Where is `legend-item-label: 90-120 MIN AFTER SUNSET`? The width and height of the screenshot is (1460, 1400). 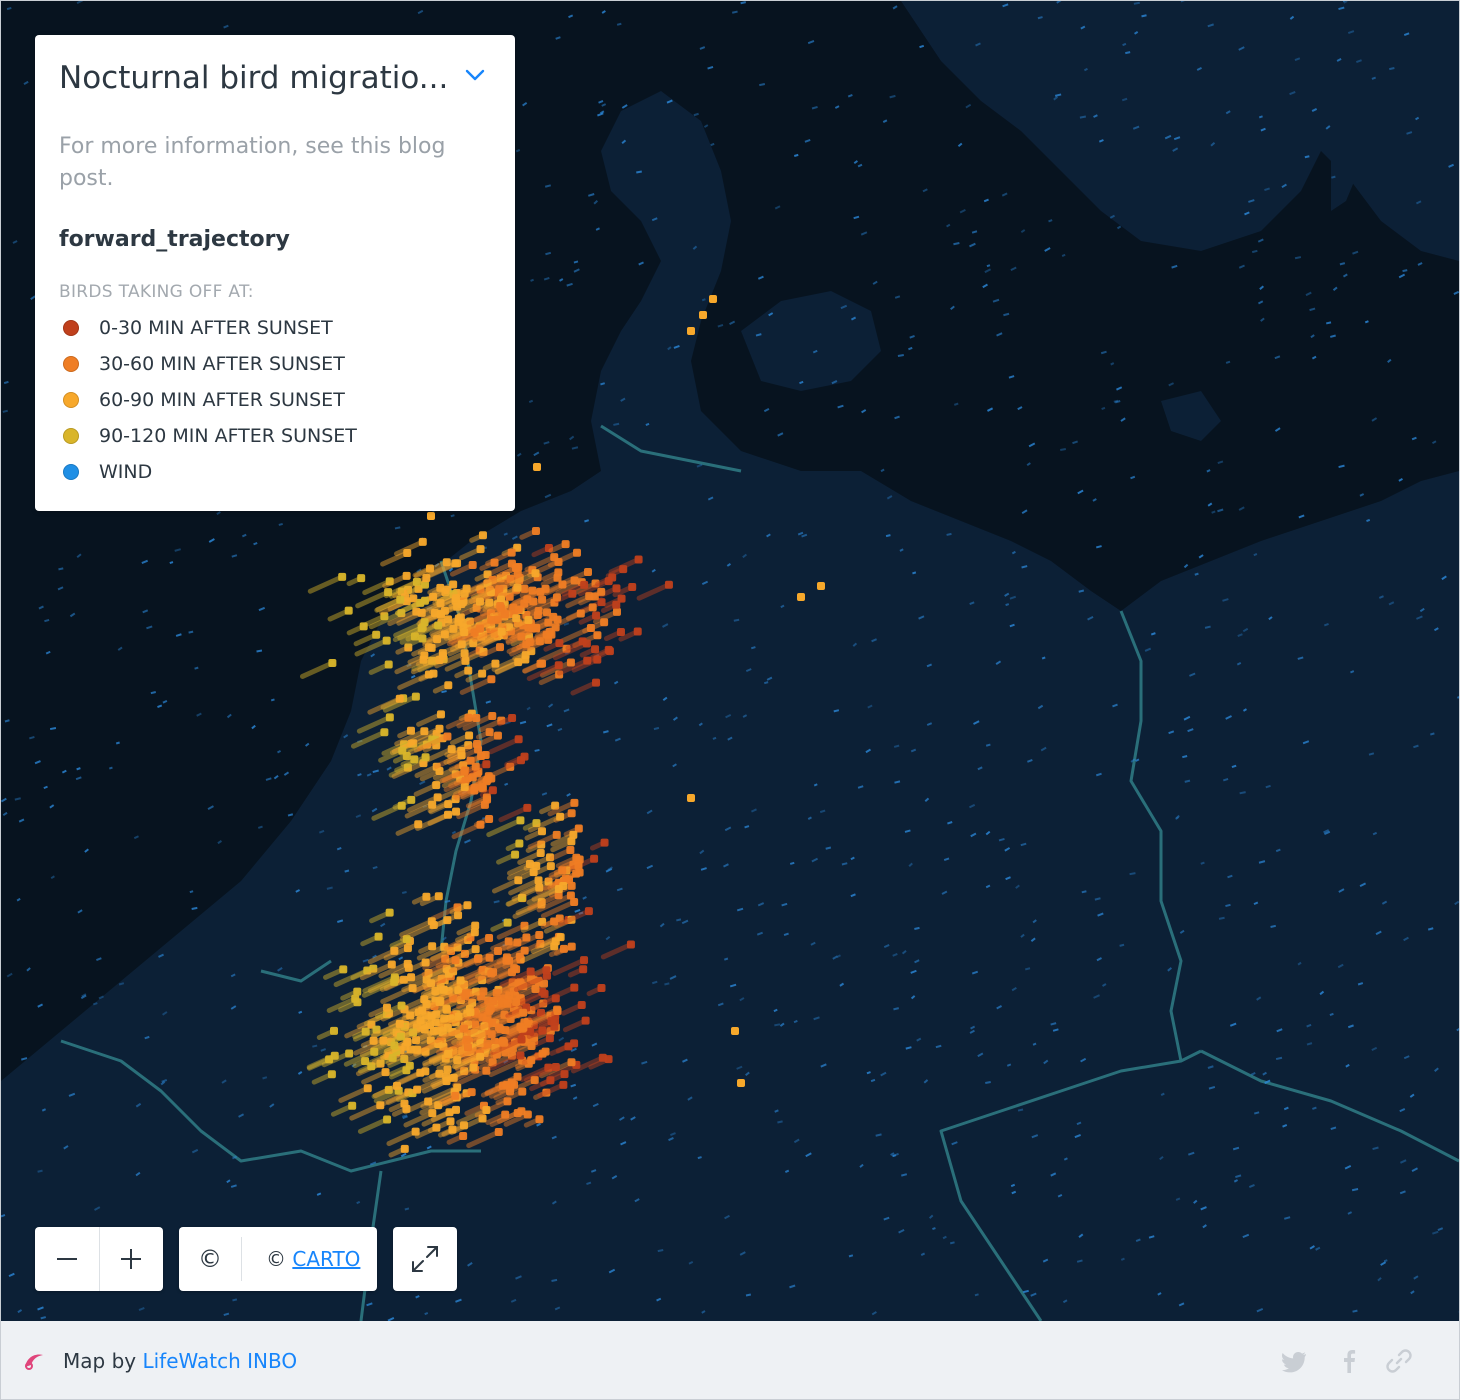 legend-item-label: 90-120 MIN AFTER SUNSET is located at coordinates (228, 436).